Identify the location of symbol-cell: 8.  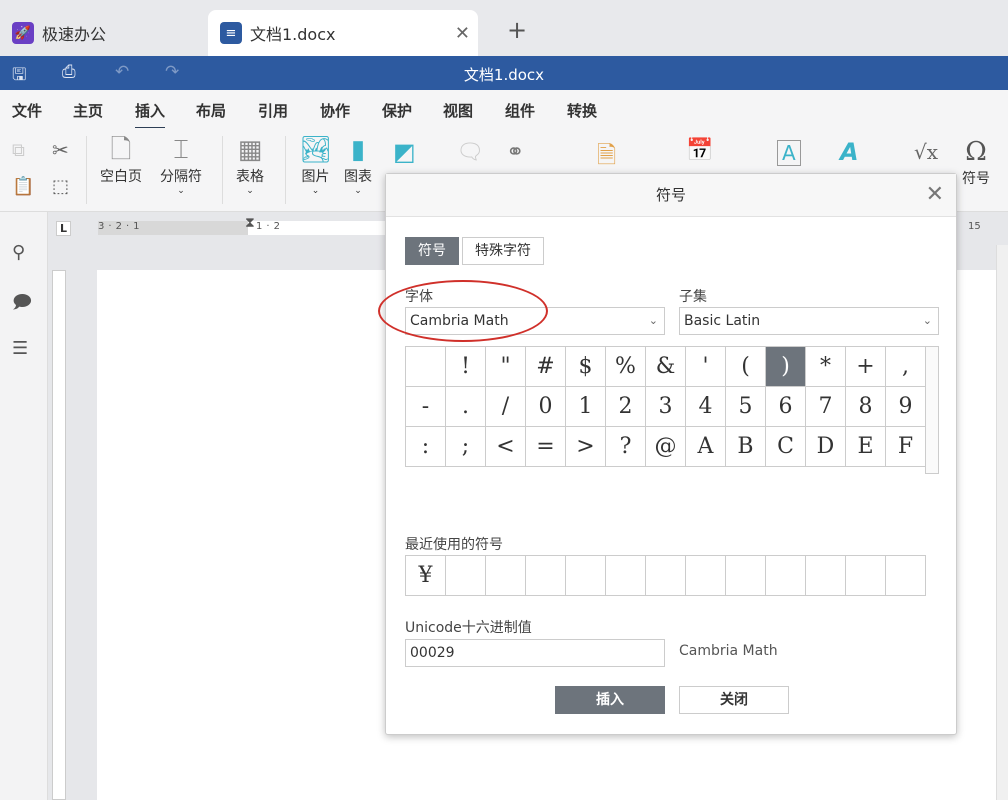
(866, 407).